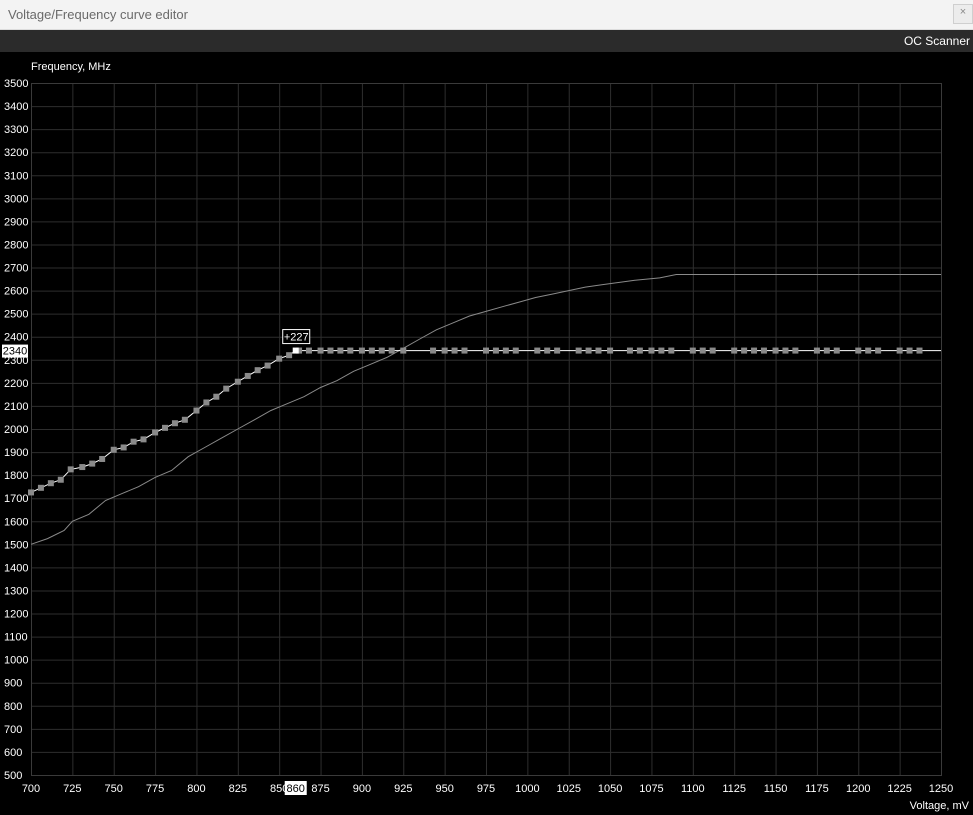 The image size is (973, 815). I want to click on x-tick-label: 750, so click(114, 789).